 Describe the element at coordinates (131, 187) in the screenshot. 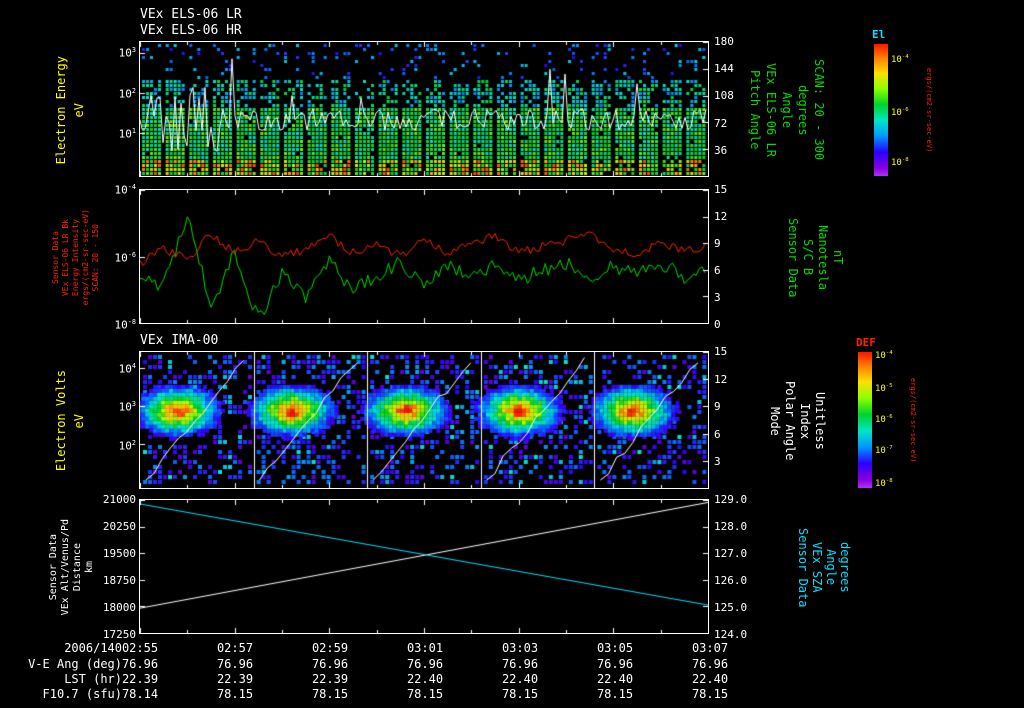

I see `exponent: -4` at that location.